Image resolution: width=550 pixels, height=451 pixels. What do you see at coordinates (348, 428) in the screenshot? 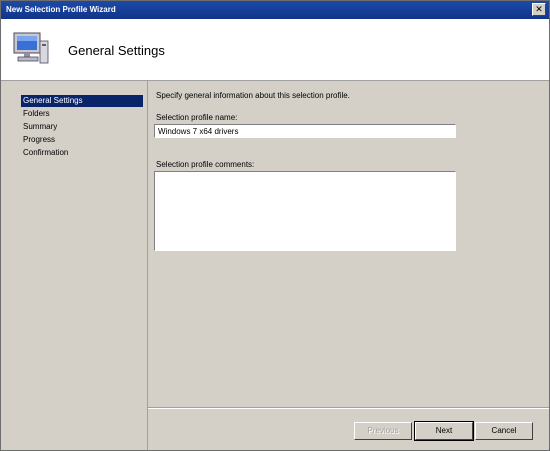
I see `wizard-footer: Previous Next Cancel` at bounding box center [348, 428].